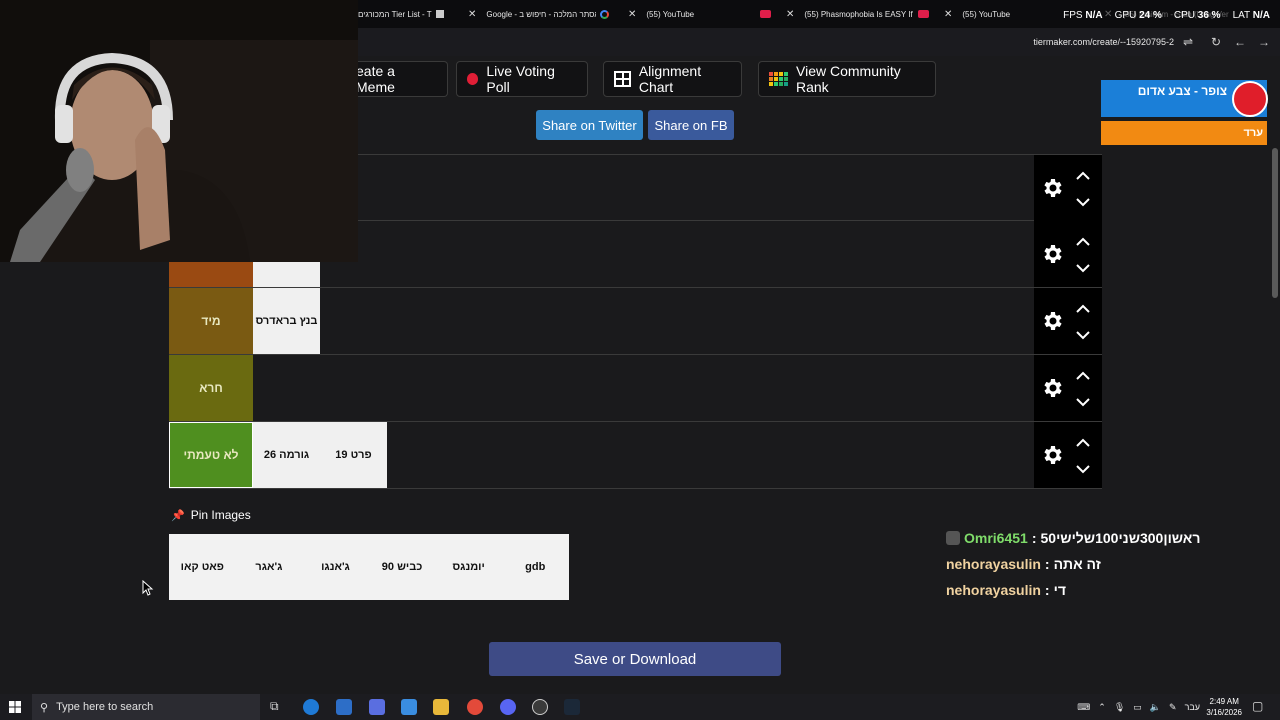  I want to click on cpu-label: CPU, so click(1184, 15).